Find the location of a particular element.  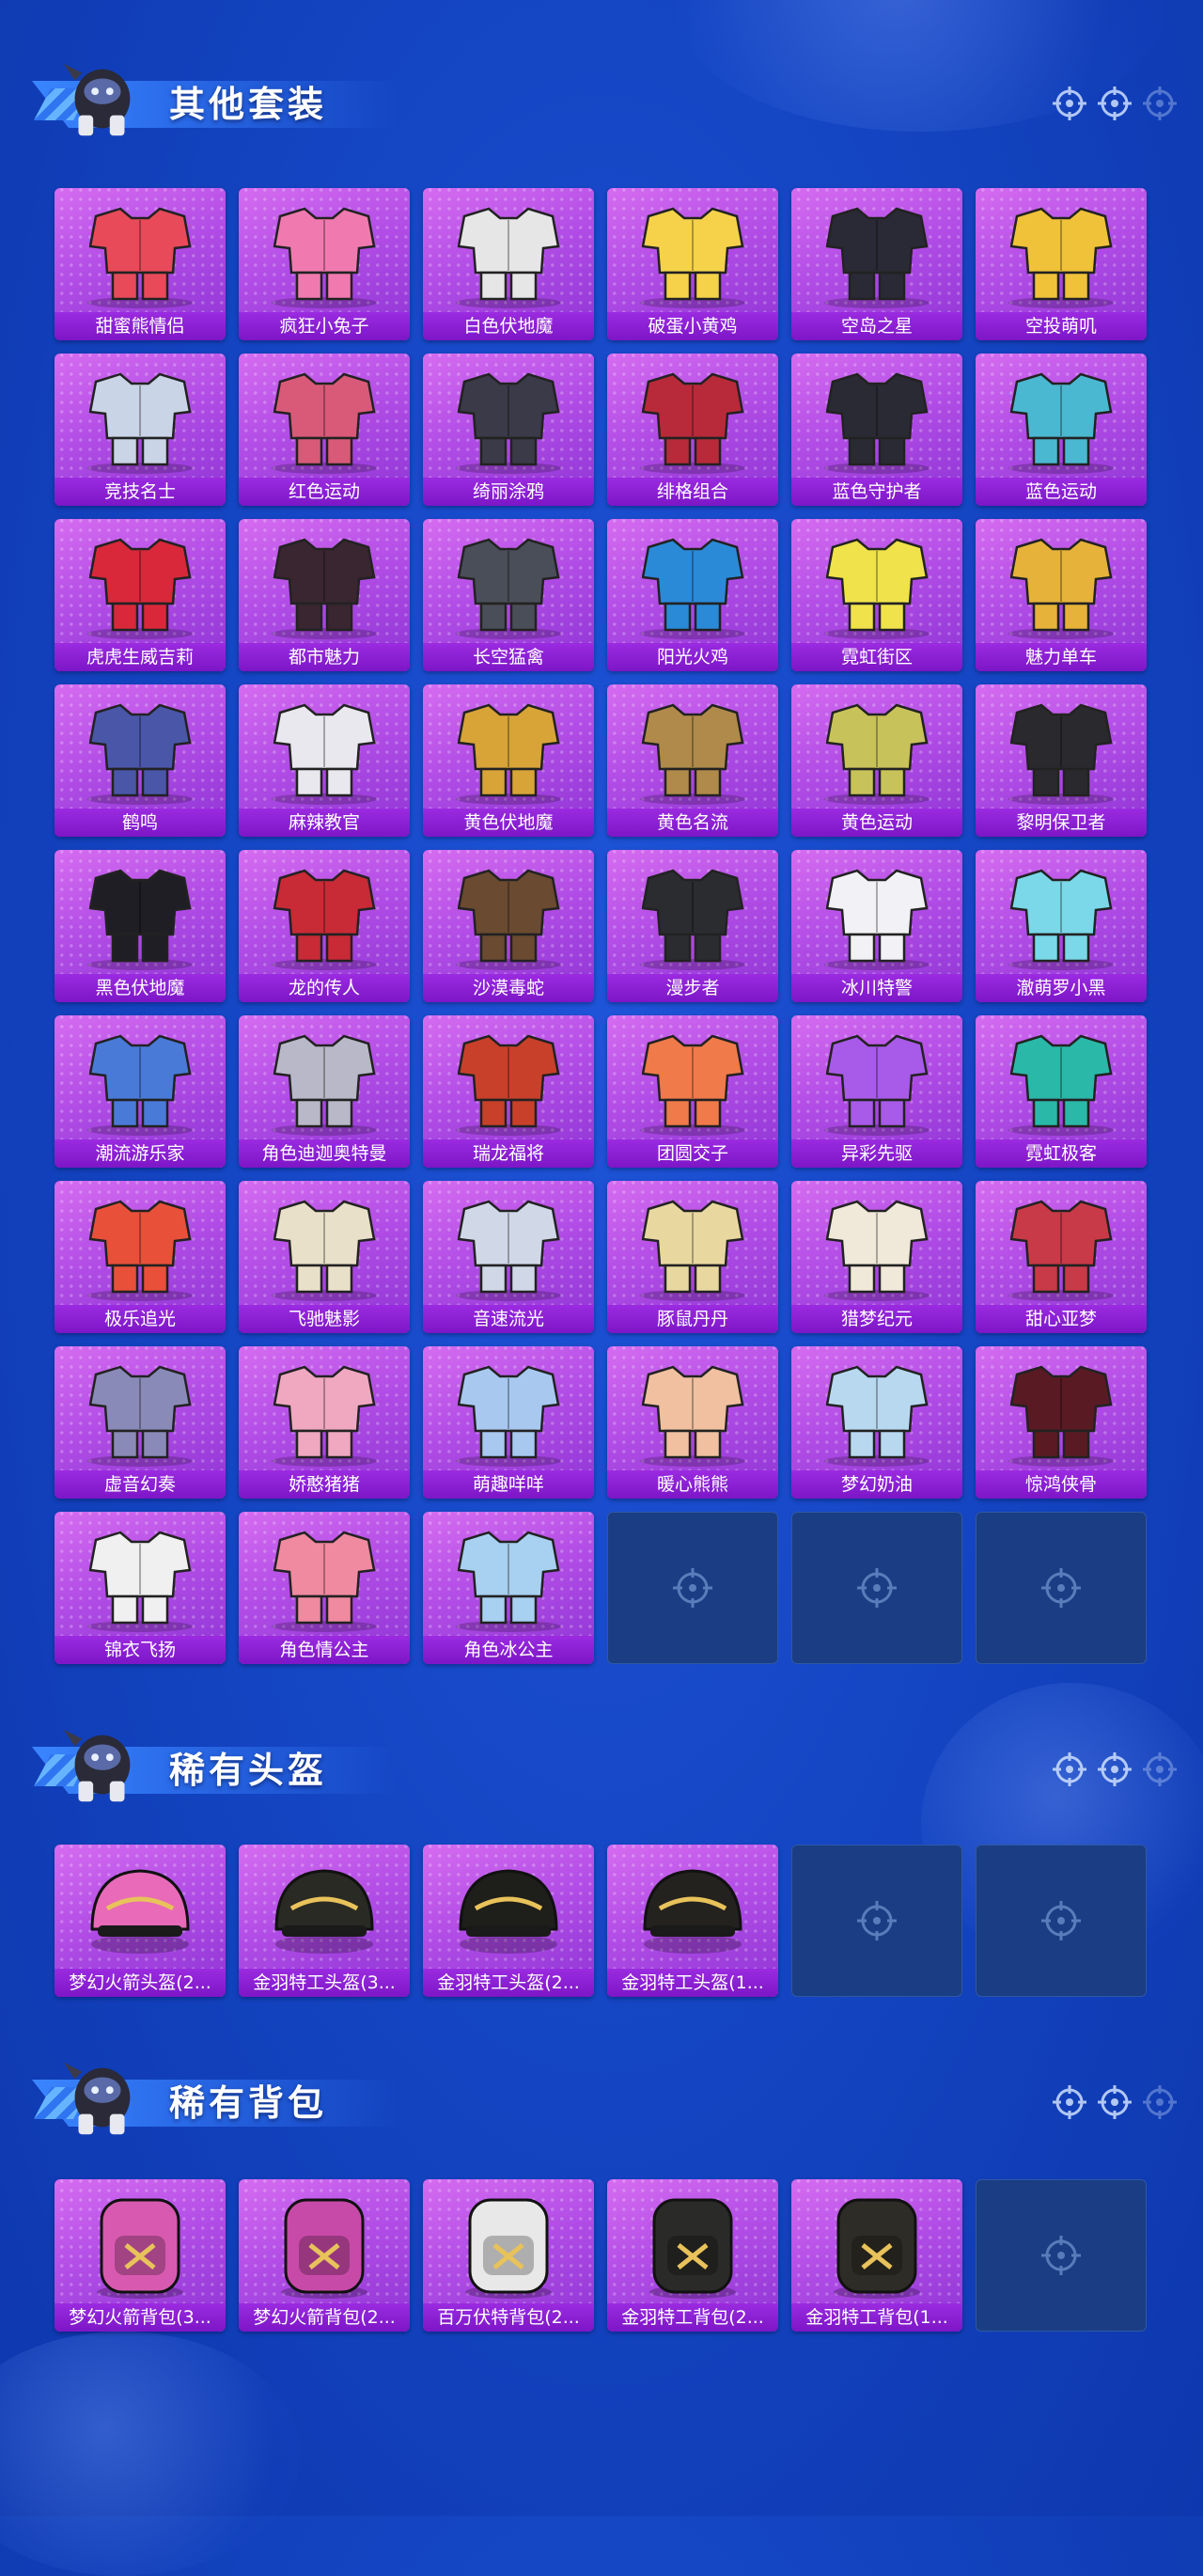

item-card: 长空猛禽 is located at coordinates (509, 595).